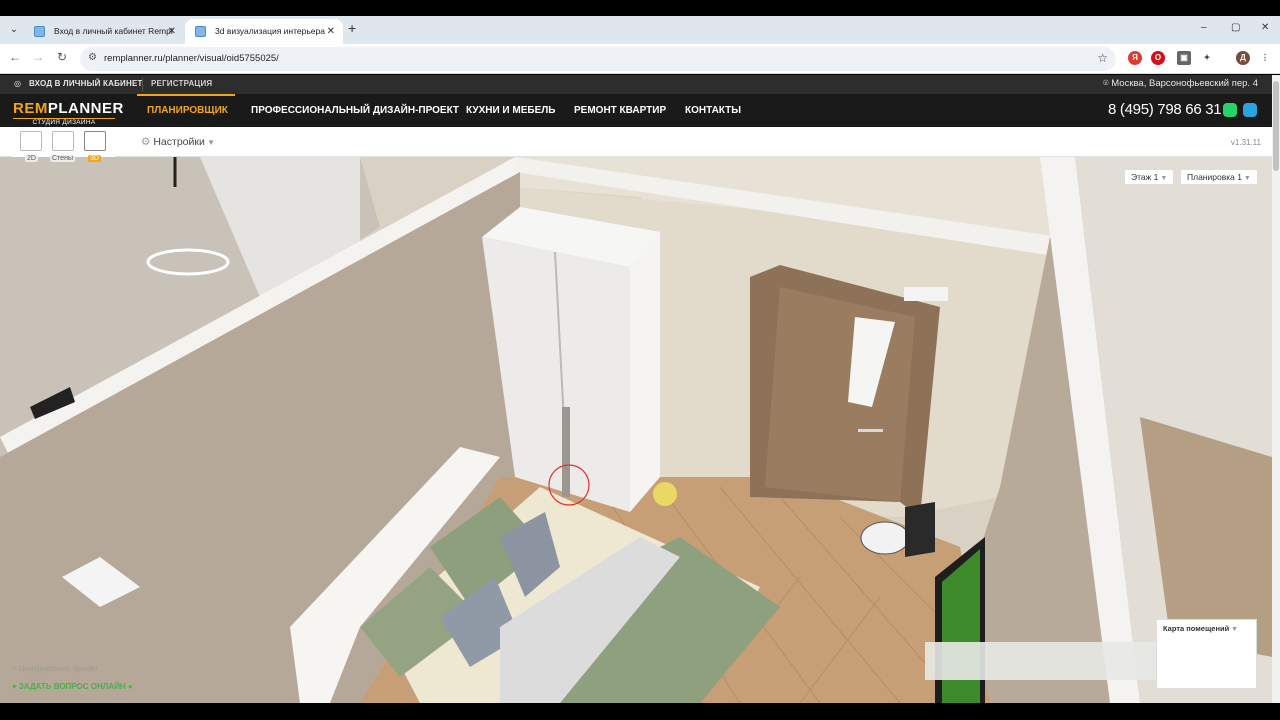  Describe the element at coordinates (142, 84) in the screenshot. I see `divider` at that location.